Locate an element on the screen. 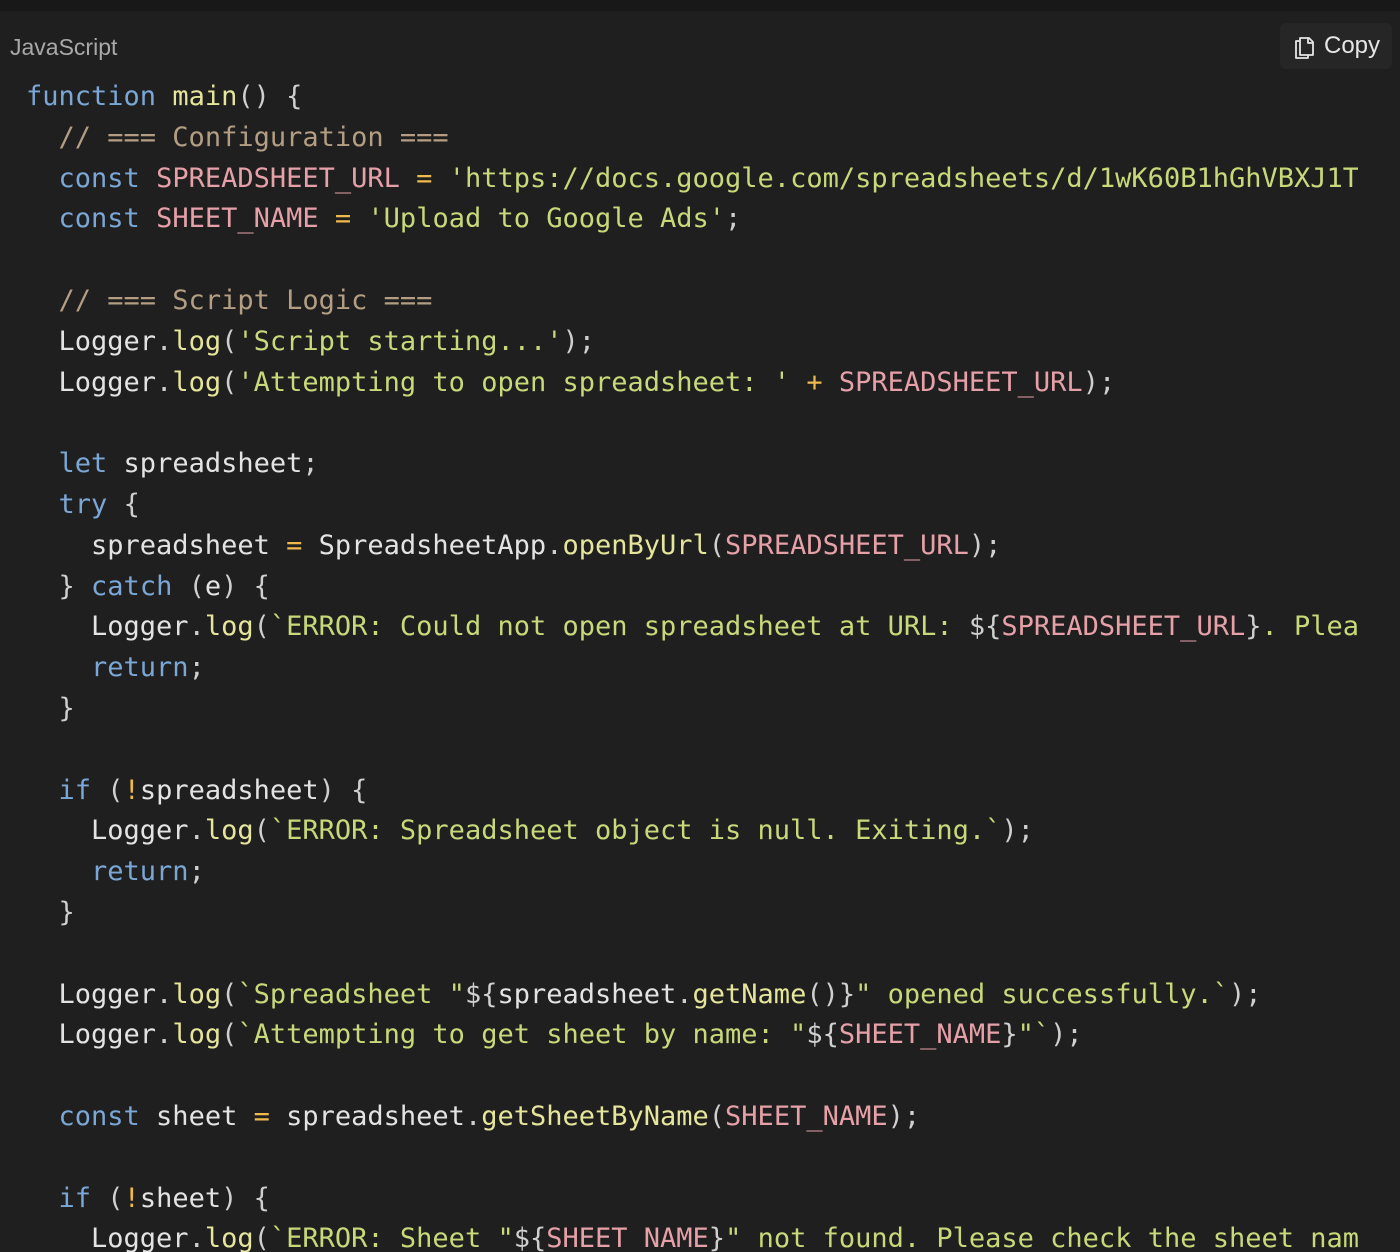 The image size is (1400, 1252). code-token: SpreadsheetApp is located at coordinates (424, 545).